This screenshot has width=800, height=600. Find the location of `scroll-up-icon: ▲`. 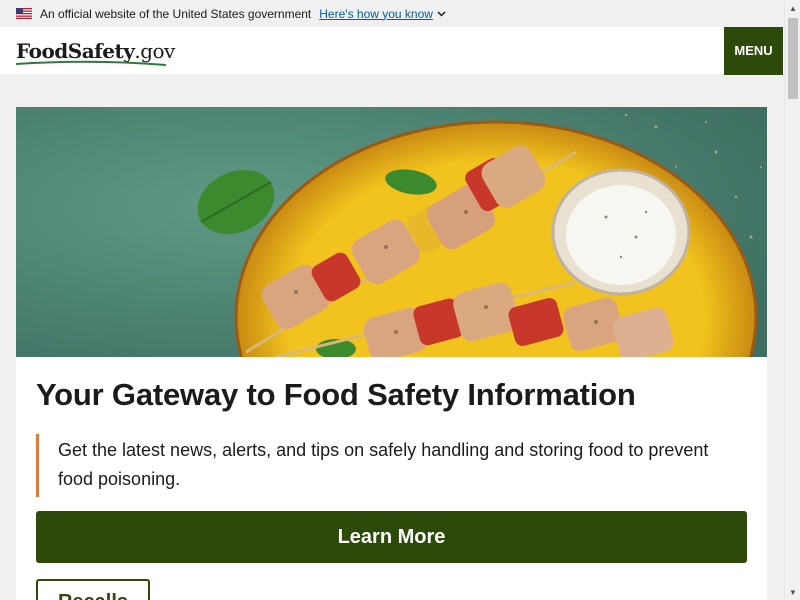

scroll-up-icon: ▲ is located at coordinates (792, 8).